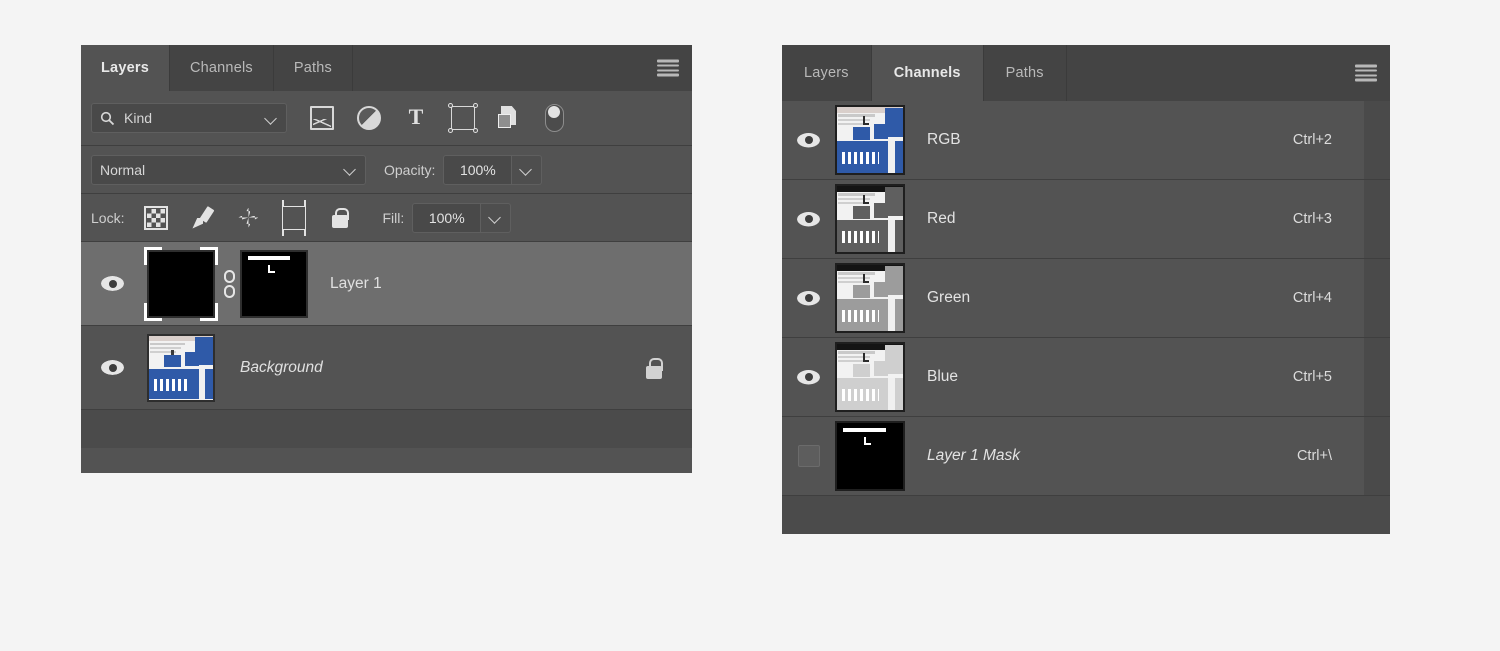 The width and height of the screenshot is (1500, 651). I want to click on table-row: Green Ctrl+4, so click(1086, 298).